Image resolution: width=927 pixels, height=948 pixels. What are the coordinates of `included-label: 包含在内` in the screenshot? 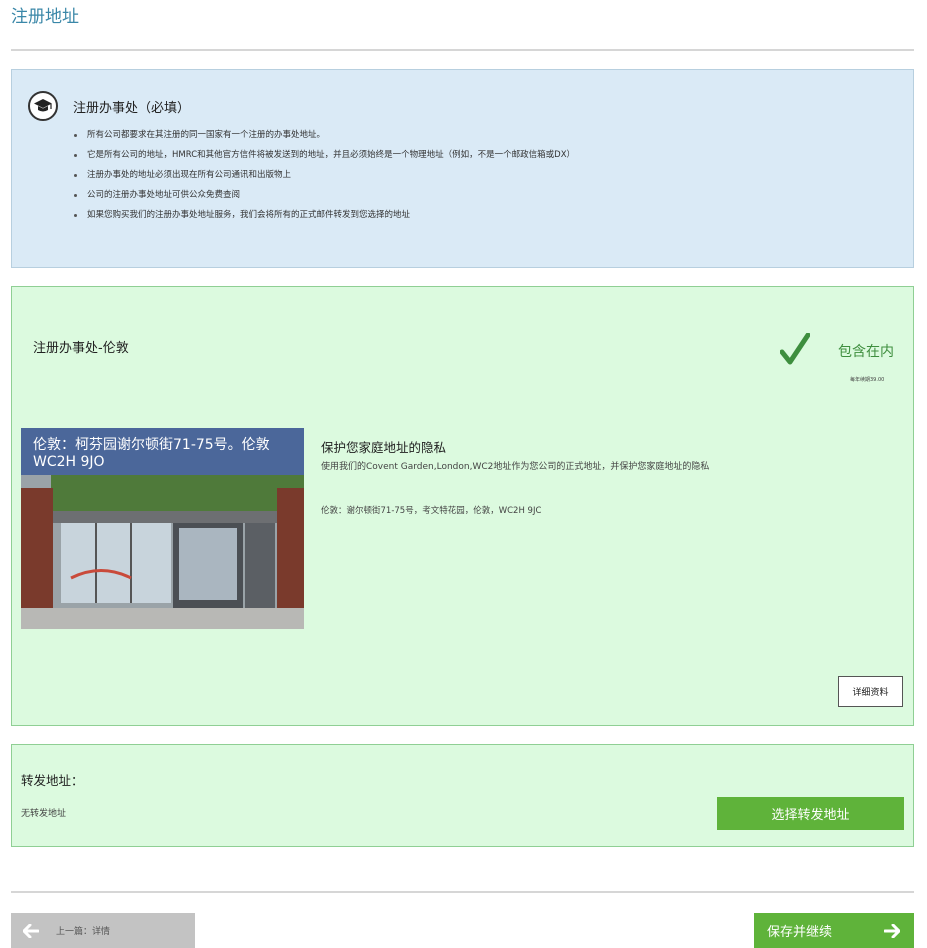 It's located at (866, 352).